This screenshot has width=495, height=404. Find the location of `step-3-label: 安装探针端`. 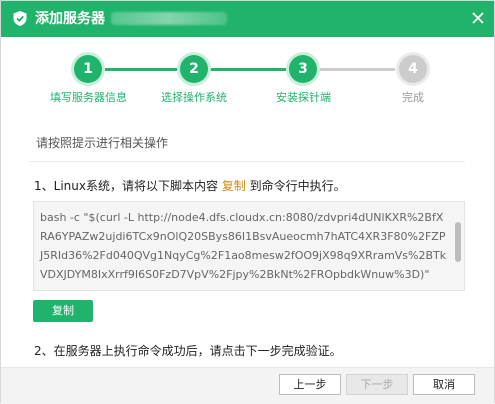

step-3-label: 安装探针端 is located at coordinates (303, 97).